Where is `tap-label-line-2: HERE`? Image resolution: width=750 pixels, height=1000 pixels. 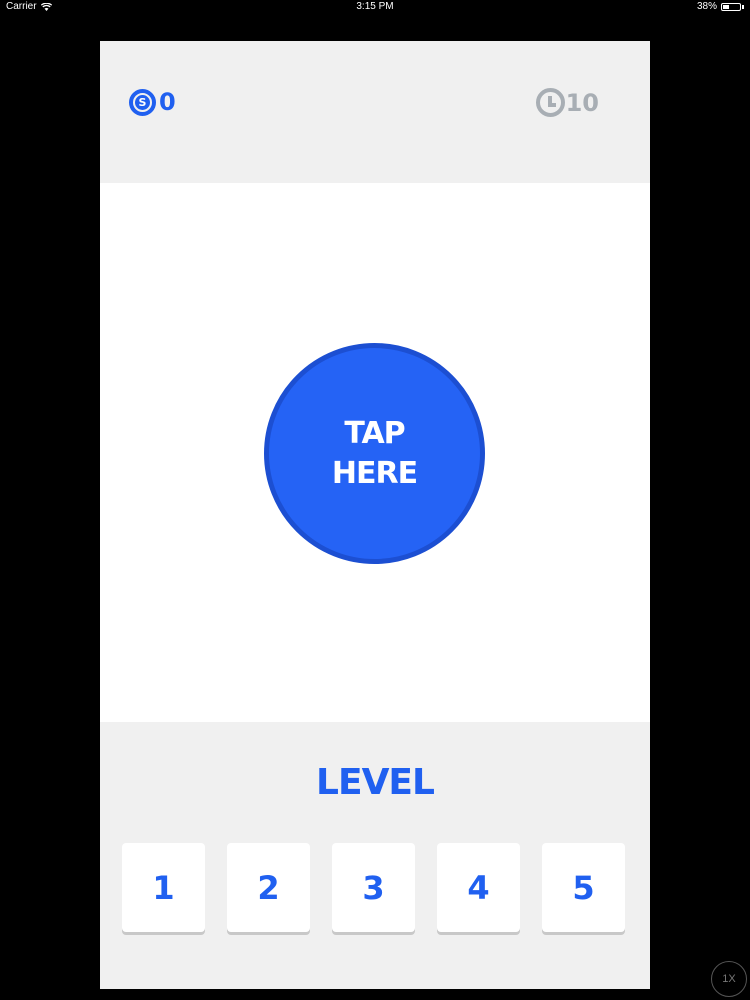
tap-label-line-2: HERE is located at coordinates (374, 473).